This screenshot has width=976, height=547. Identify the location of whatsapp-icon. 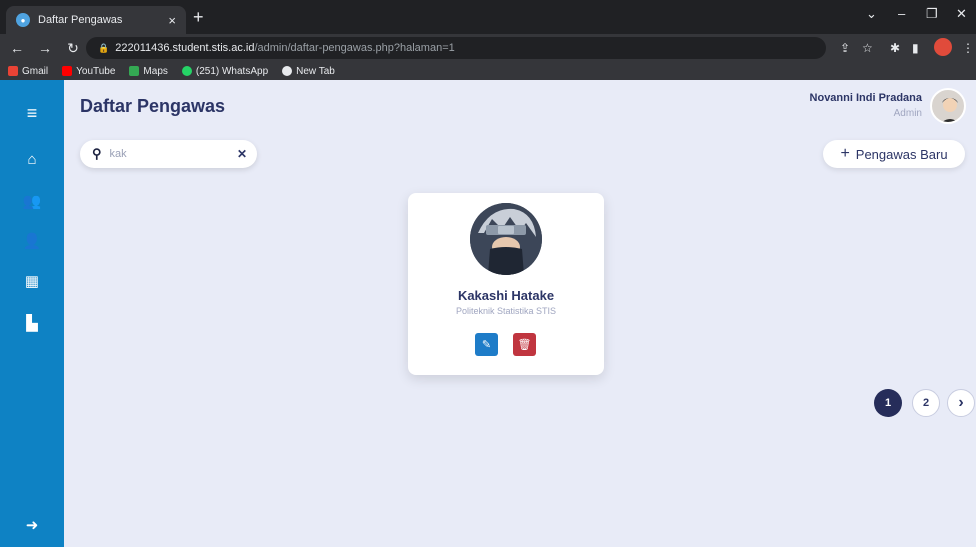
(186, 71).